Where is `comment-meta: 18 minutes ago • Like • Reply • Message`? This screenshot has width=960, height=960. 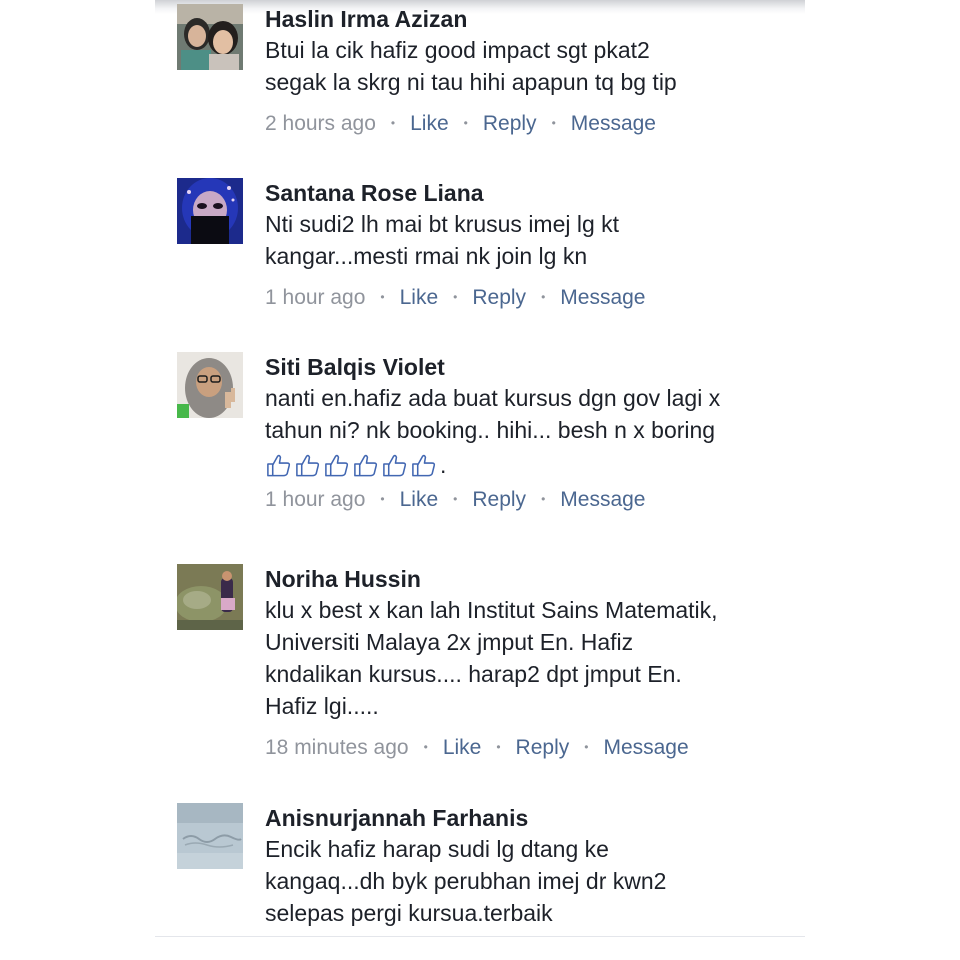 comment-meta: 18 minutes ago • Like • Reply • Message is located at coordinates (530, 748).